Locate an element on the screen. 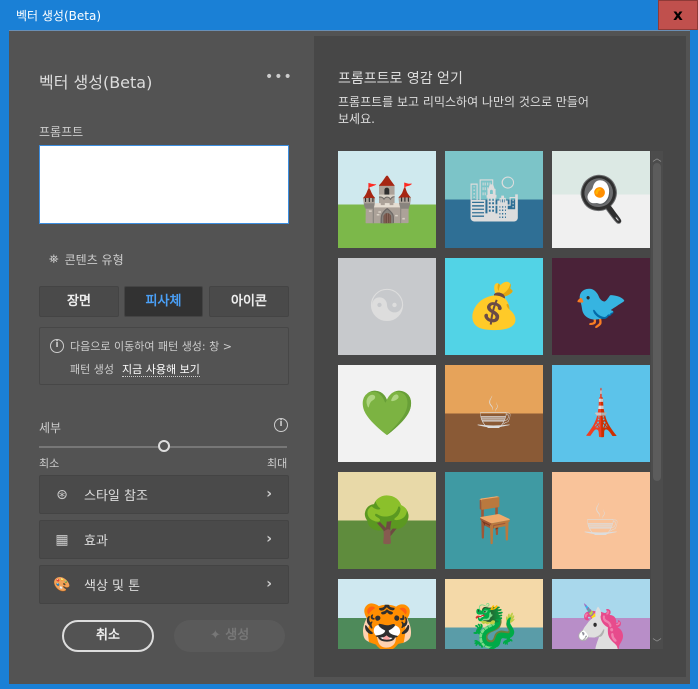 The width and height of the screenshot is (698, 689). sample-illustration: 🐯 is located at coordinates (387, 625).